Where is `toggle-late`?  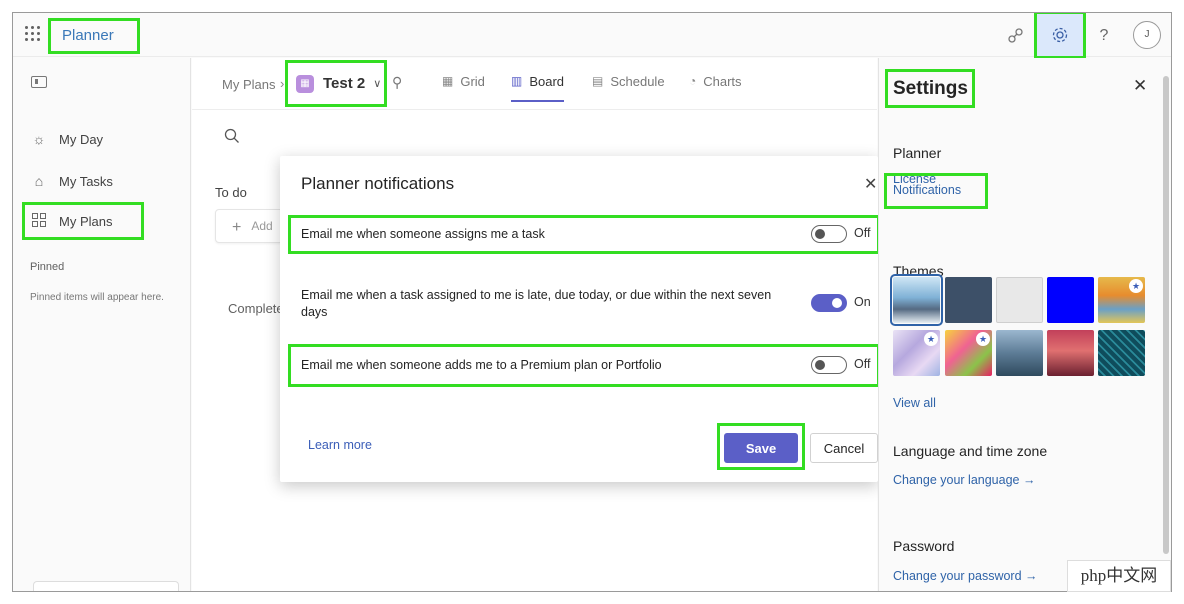 toggle-late is located at coordinates (829, 303).